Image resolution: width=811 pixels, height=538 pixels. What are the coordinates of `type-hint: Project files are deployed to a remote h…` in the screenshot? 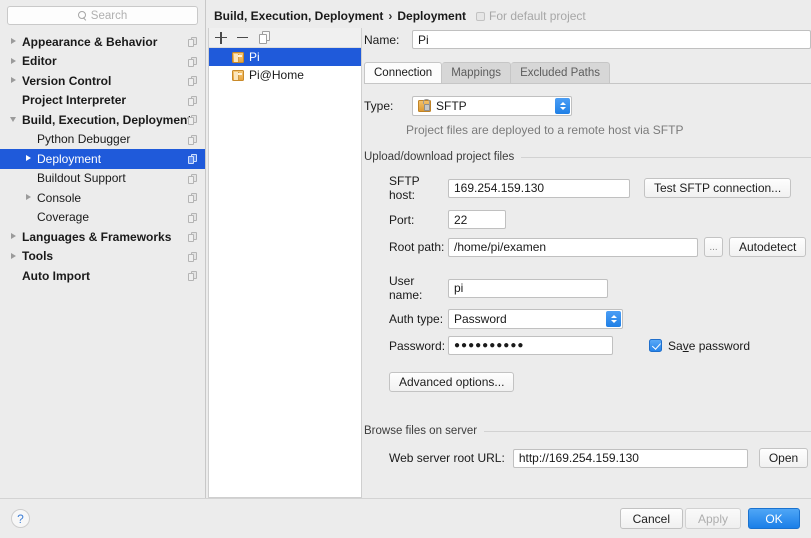 It's located at (545, 130).